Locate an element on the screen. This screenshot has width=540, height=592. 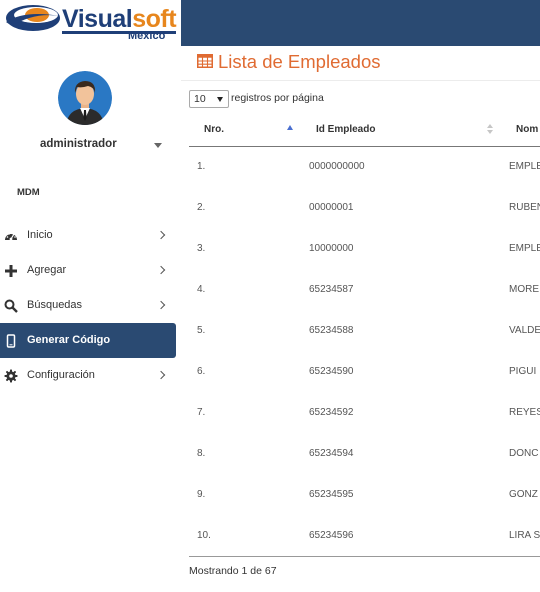
column-header-label: Id Empleado is located at coordinates (346, 129).